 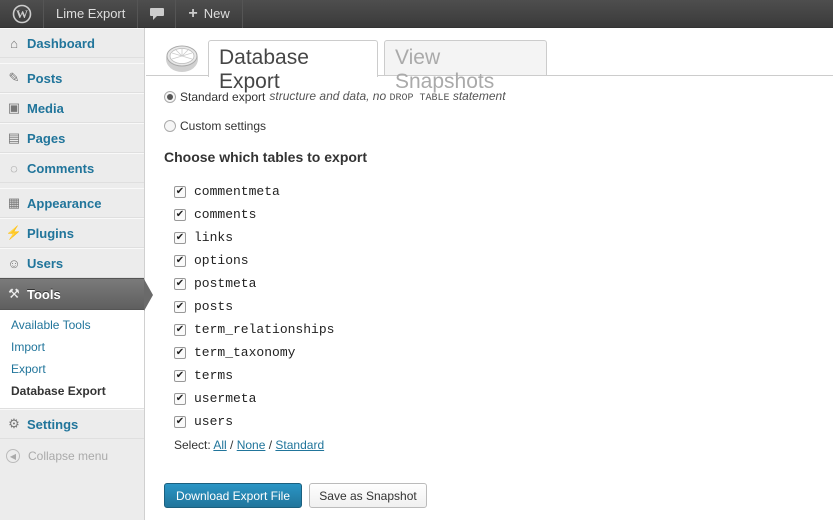 I want to click on table-row: ✔ posts, so click(x=254, y=306).